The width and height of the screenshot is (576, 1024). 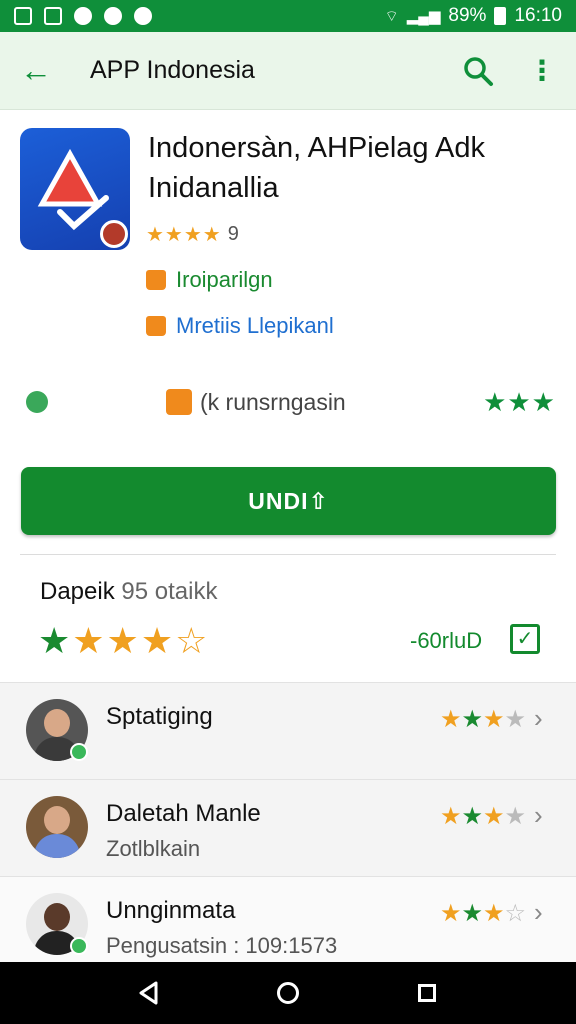 I want to click on developer-name: Iroiparilgn, so click(x=224, y=279).